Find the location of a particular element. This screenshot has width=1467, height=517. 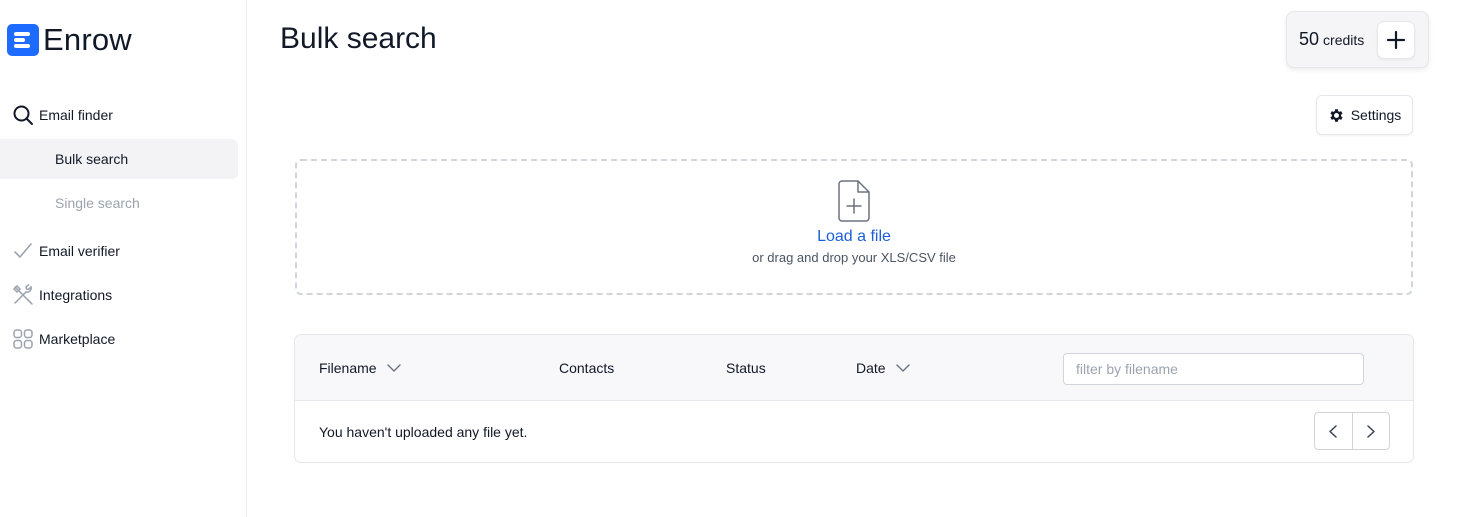

column-header-status: Status is located at coordinates (746, 368).